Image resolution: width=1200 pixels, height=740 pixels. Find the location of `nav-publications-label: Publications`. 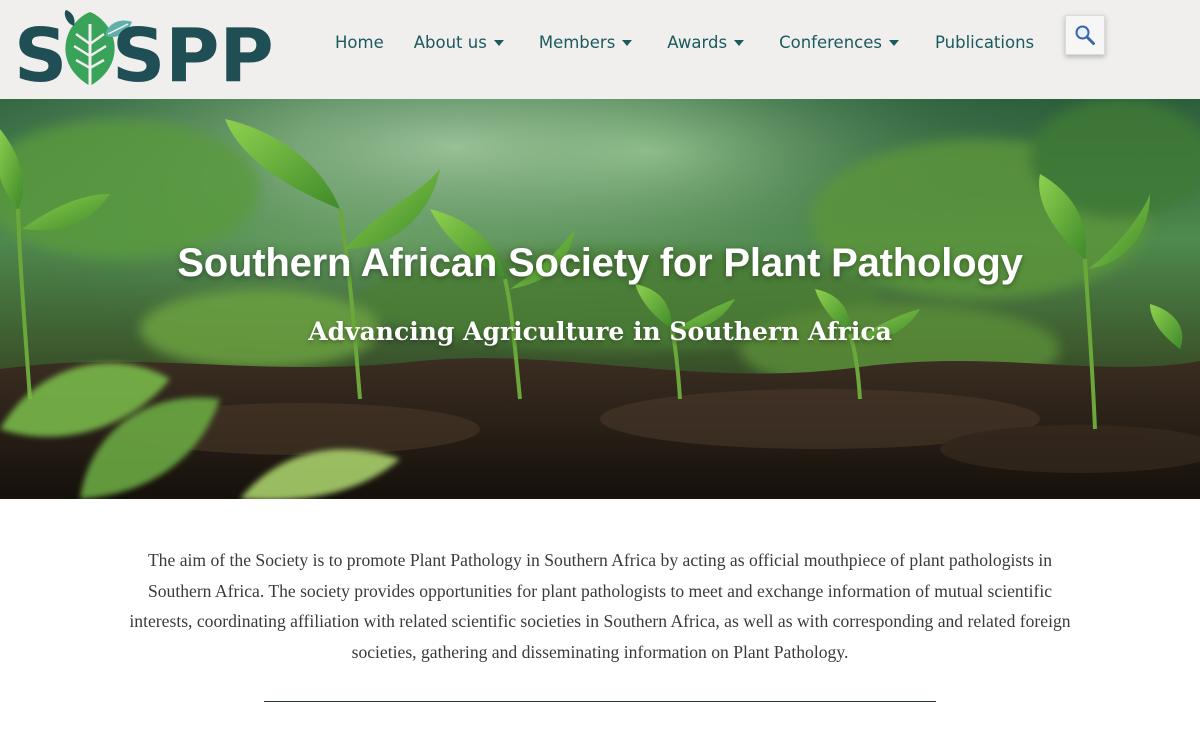

nav-publications-label: Publications is located at coordinates (984, 42).